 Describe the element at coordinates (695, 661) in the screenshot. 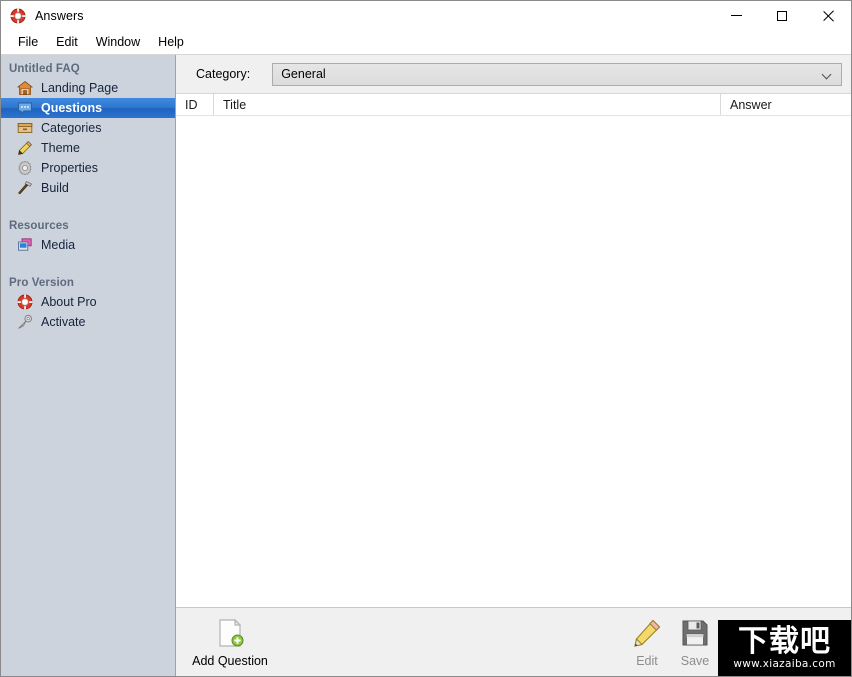

I see `save-label: Save` at that location.